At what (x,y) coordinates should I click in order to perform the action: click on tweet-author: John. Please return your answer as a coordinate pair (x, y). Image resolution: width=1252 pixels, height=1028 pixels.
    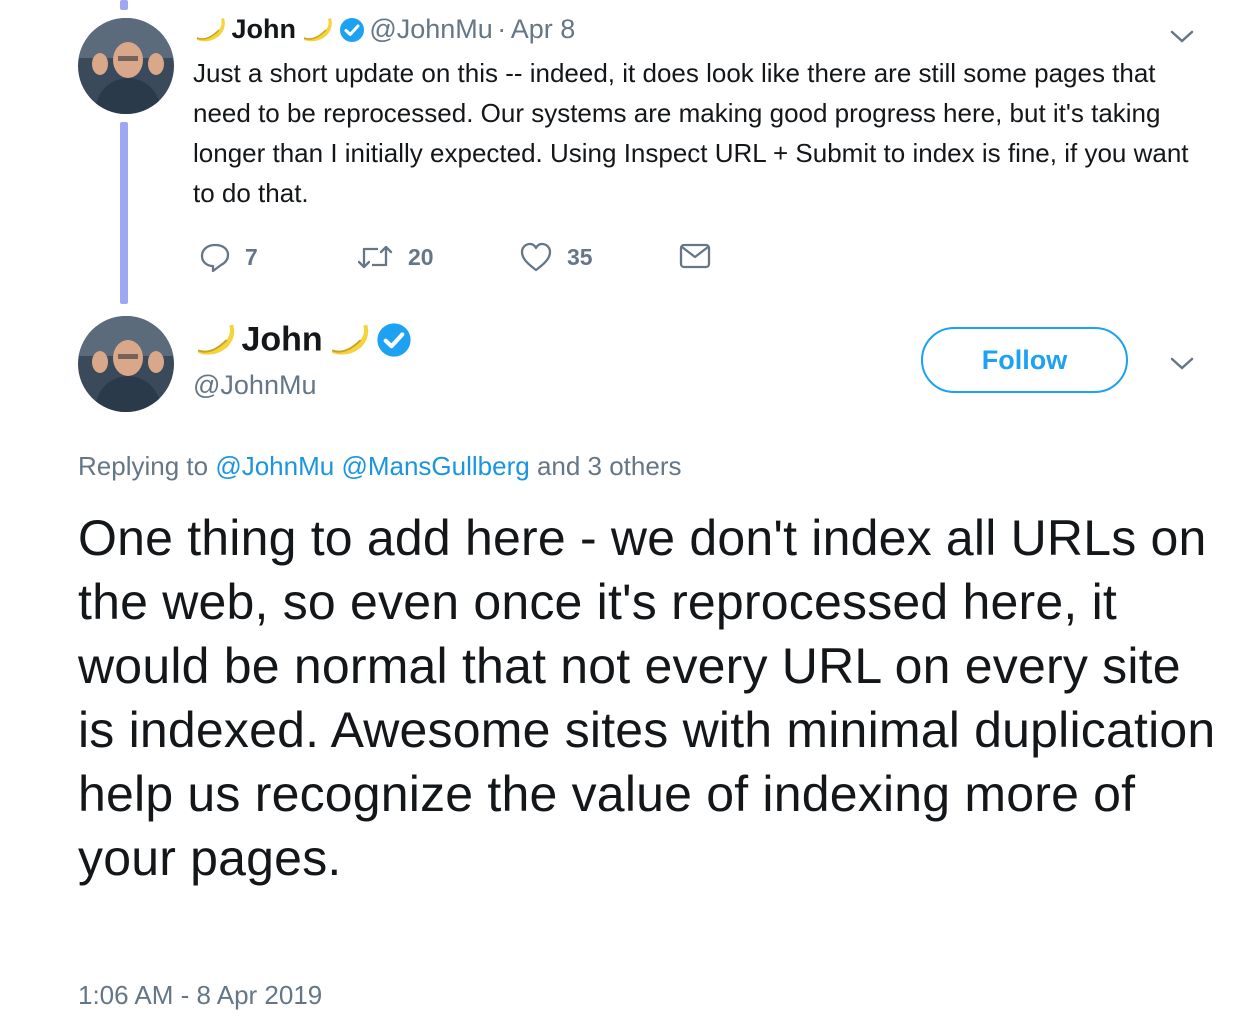
    Looking at the image, I should click on (302, 340).